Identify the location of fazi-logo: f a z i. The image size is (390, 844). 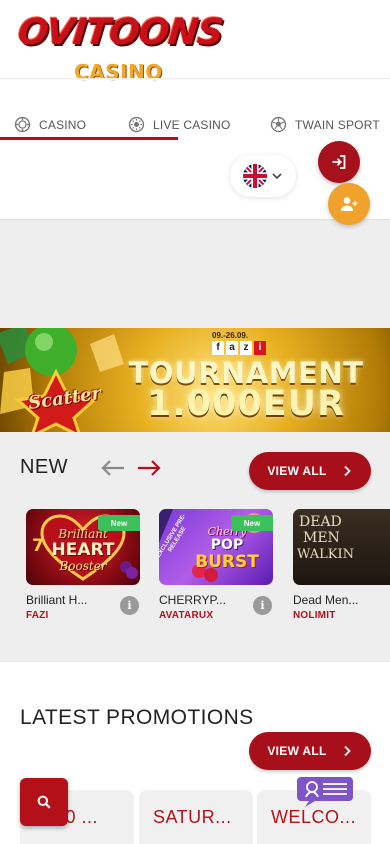
(239, 348).